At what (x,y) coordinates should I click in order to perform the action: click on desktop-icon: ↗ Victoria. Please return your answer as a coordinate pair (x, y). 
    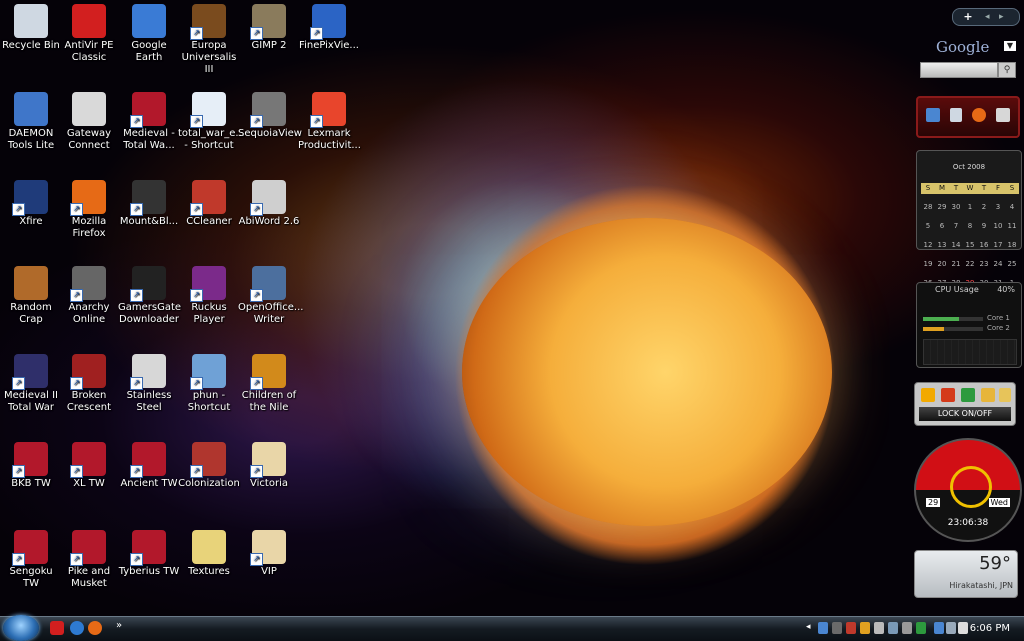
    Looking at the image, I should click on (269, 466).